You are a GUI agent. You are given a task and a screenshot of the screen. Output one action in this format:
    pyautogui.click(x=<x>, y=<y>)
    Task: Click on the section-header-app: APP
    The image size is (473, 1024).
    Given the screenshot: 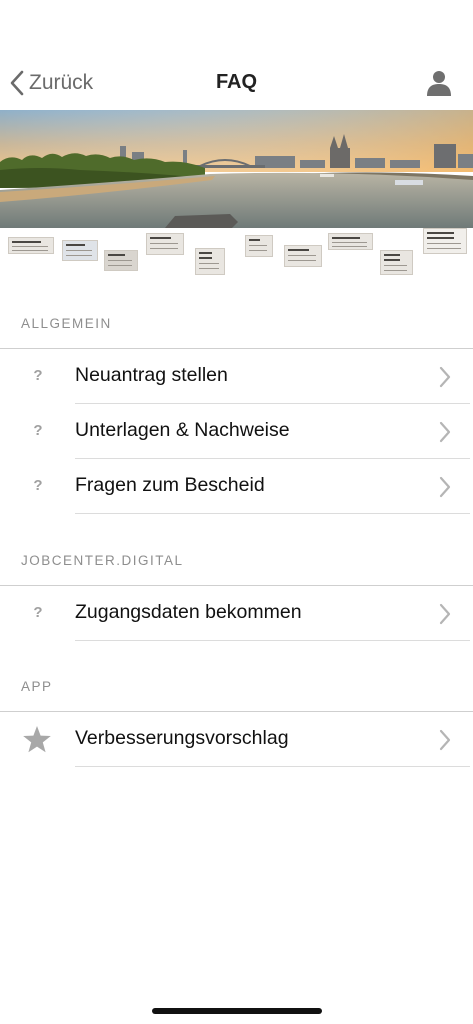 What is the action you would take?
    pyautogui.click(x=37, y=686)
    